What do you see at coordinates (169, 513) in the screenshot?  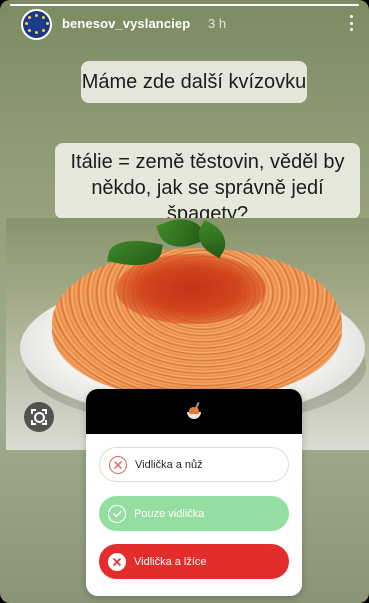 I see `quiz-option-label: Pouze vidlička` at bounding box center [169, 513].